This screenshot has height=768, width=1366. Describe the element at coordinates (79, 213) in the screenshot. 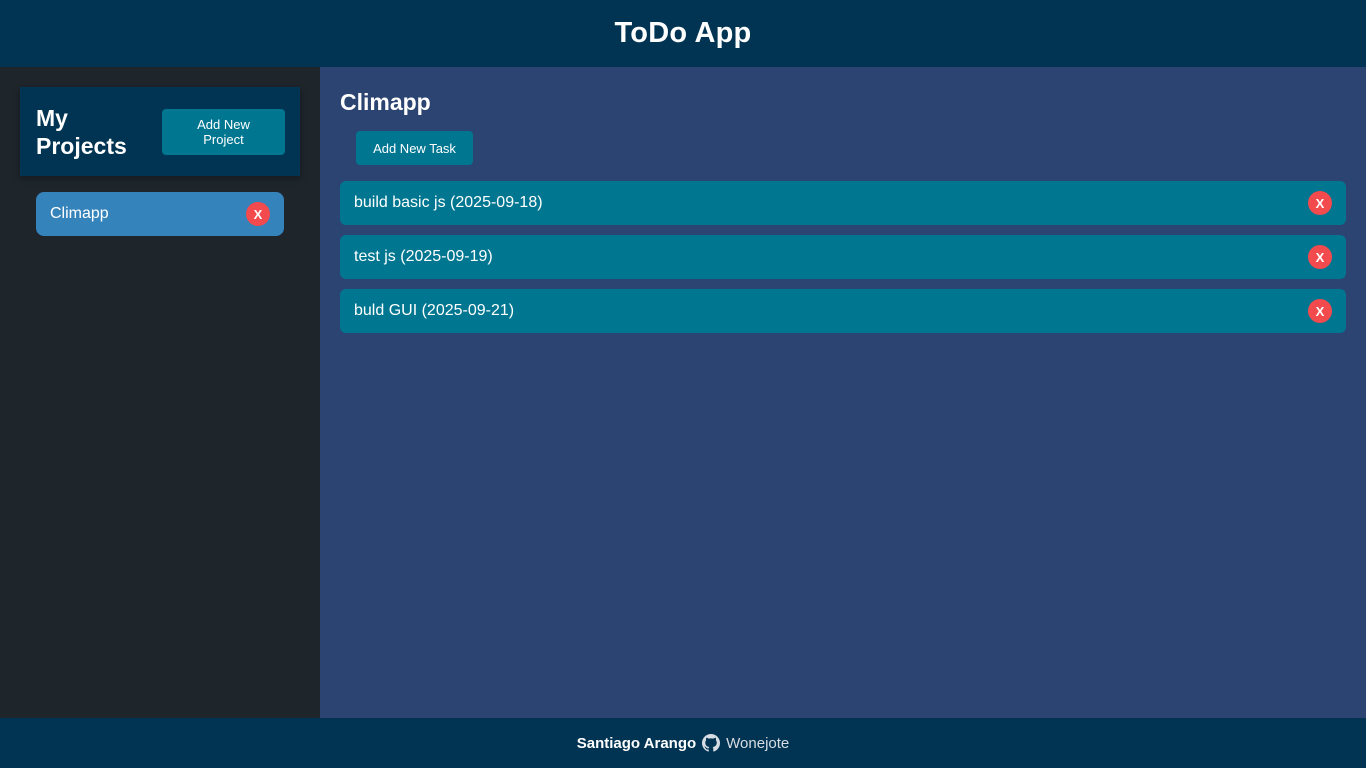

I see `project-name: Climapp` at that location.